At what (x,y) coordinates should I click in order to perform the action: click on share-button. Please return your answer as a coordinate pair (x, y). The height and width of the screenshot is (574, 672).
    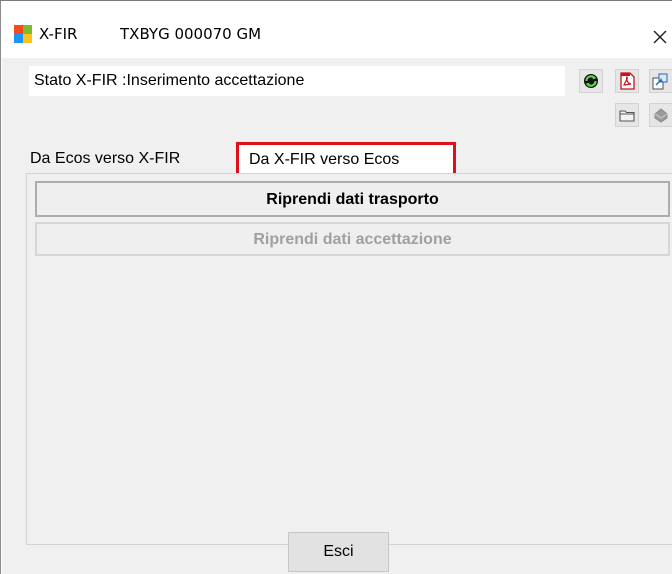
    Looking at the image, I should click on (660, 81).